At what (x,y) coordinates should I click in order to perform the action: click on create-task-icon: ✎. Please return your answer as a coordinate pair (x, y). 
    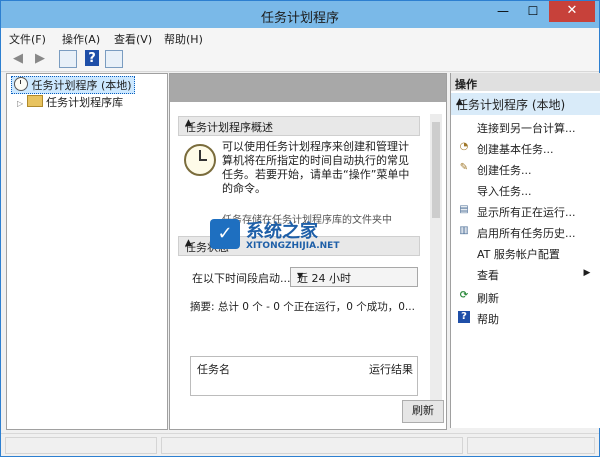
    Looking at the image, I should click on (464, 167).